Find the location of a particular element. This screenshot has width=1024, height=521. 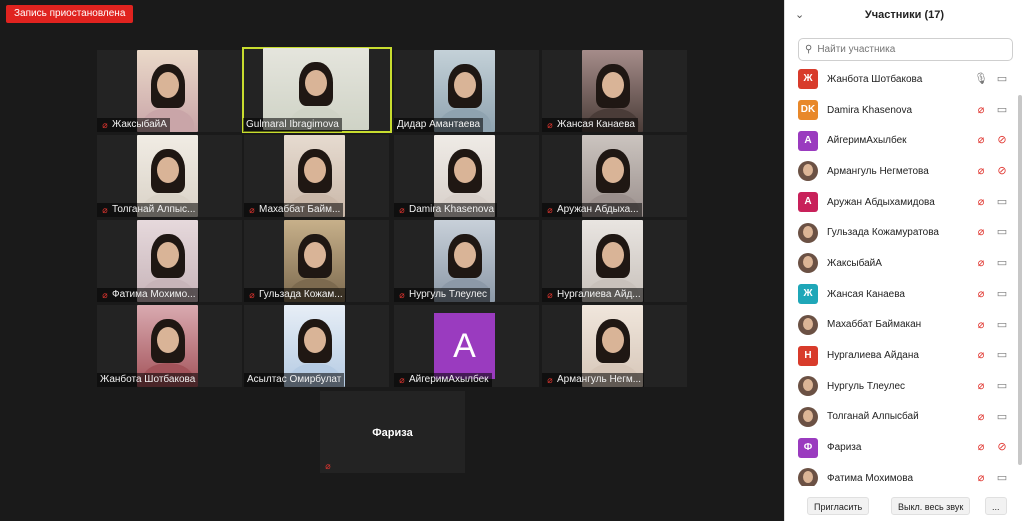

participant-tile: A ⌀ АйгеримАхылбек is located at coordinates (466, 346).